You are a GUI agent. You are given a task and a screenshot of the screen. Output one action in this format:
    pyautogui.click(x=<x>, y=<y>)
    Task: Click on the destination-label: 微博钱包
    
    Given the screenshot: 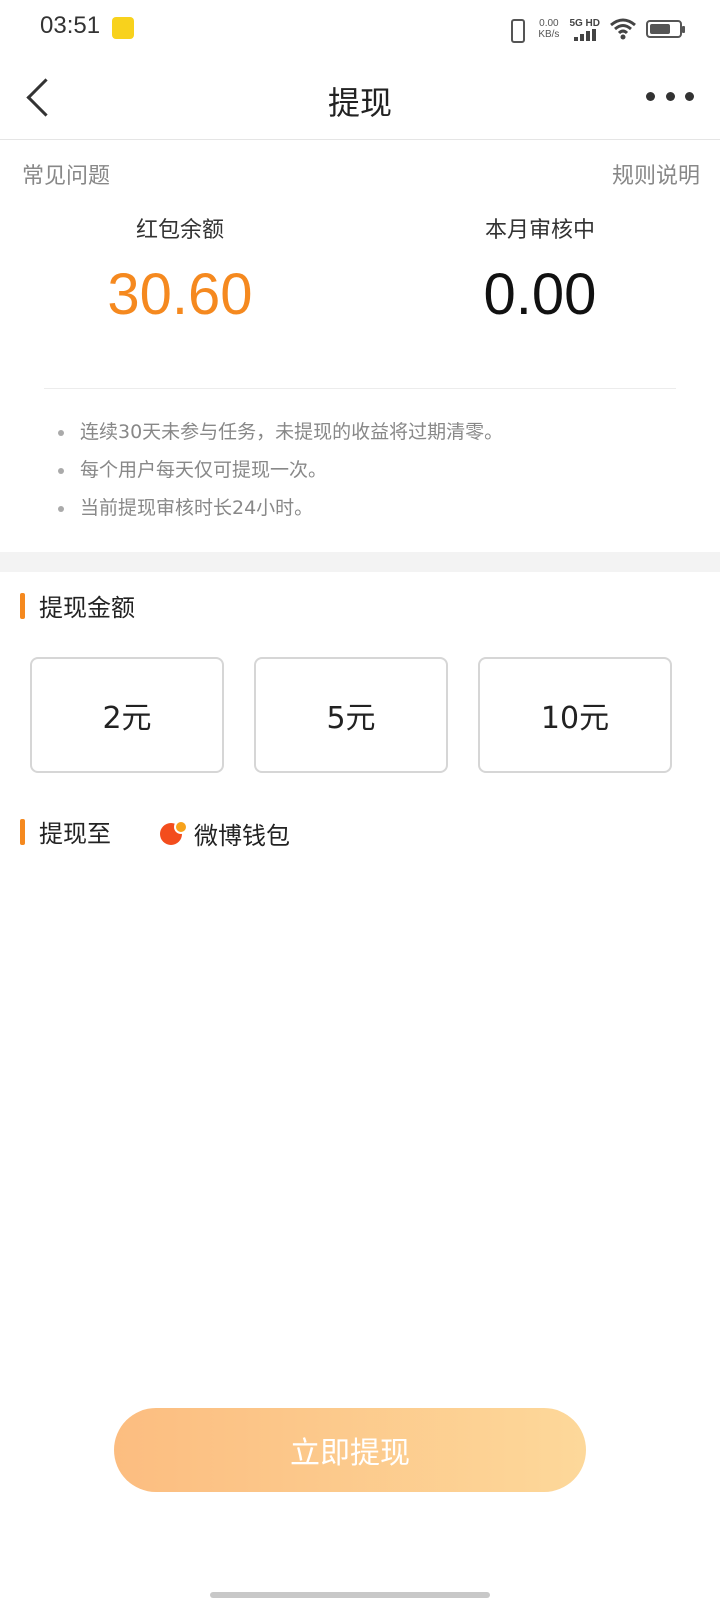 What is the action you would take?
    pyautogui.click(x=242, y=836)
    